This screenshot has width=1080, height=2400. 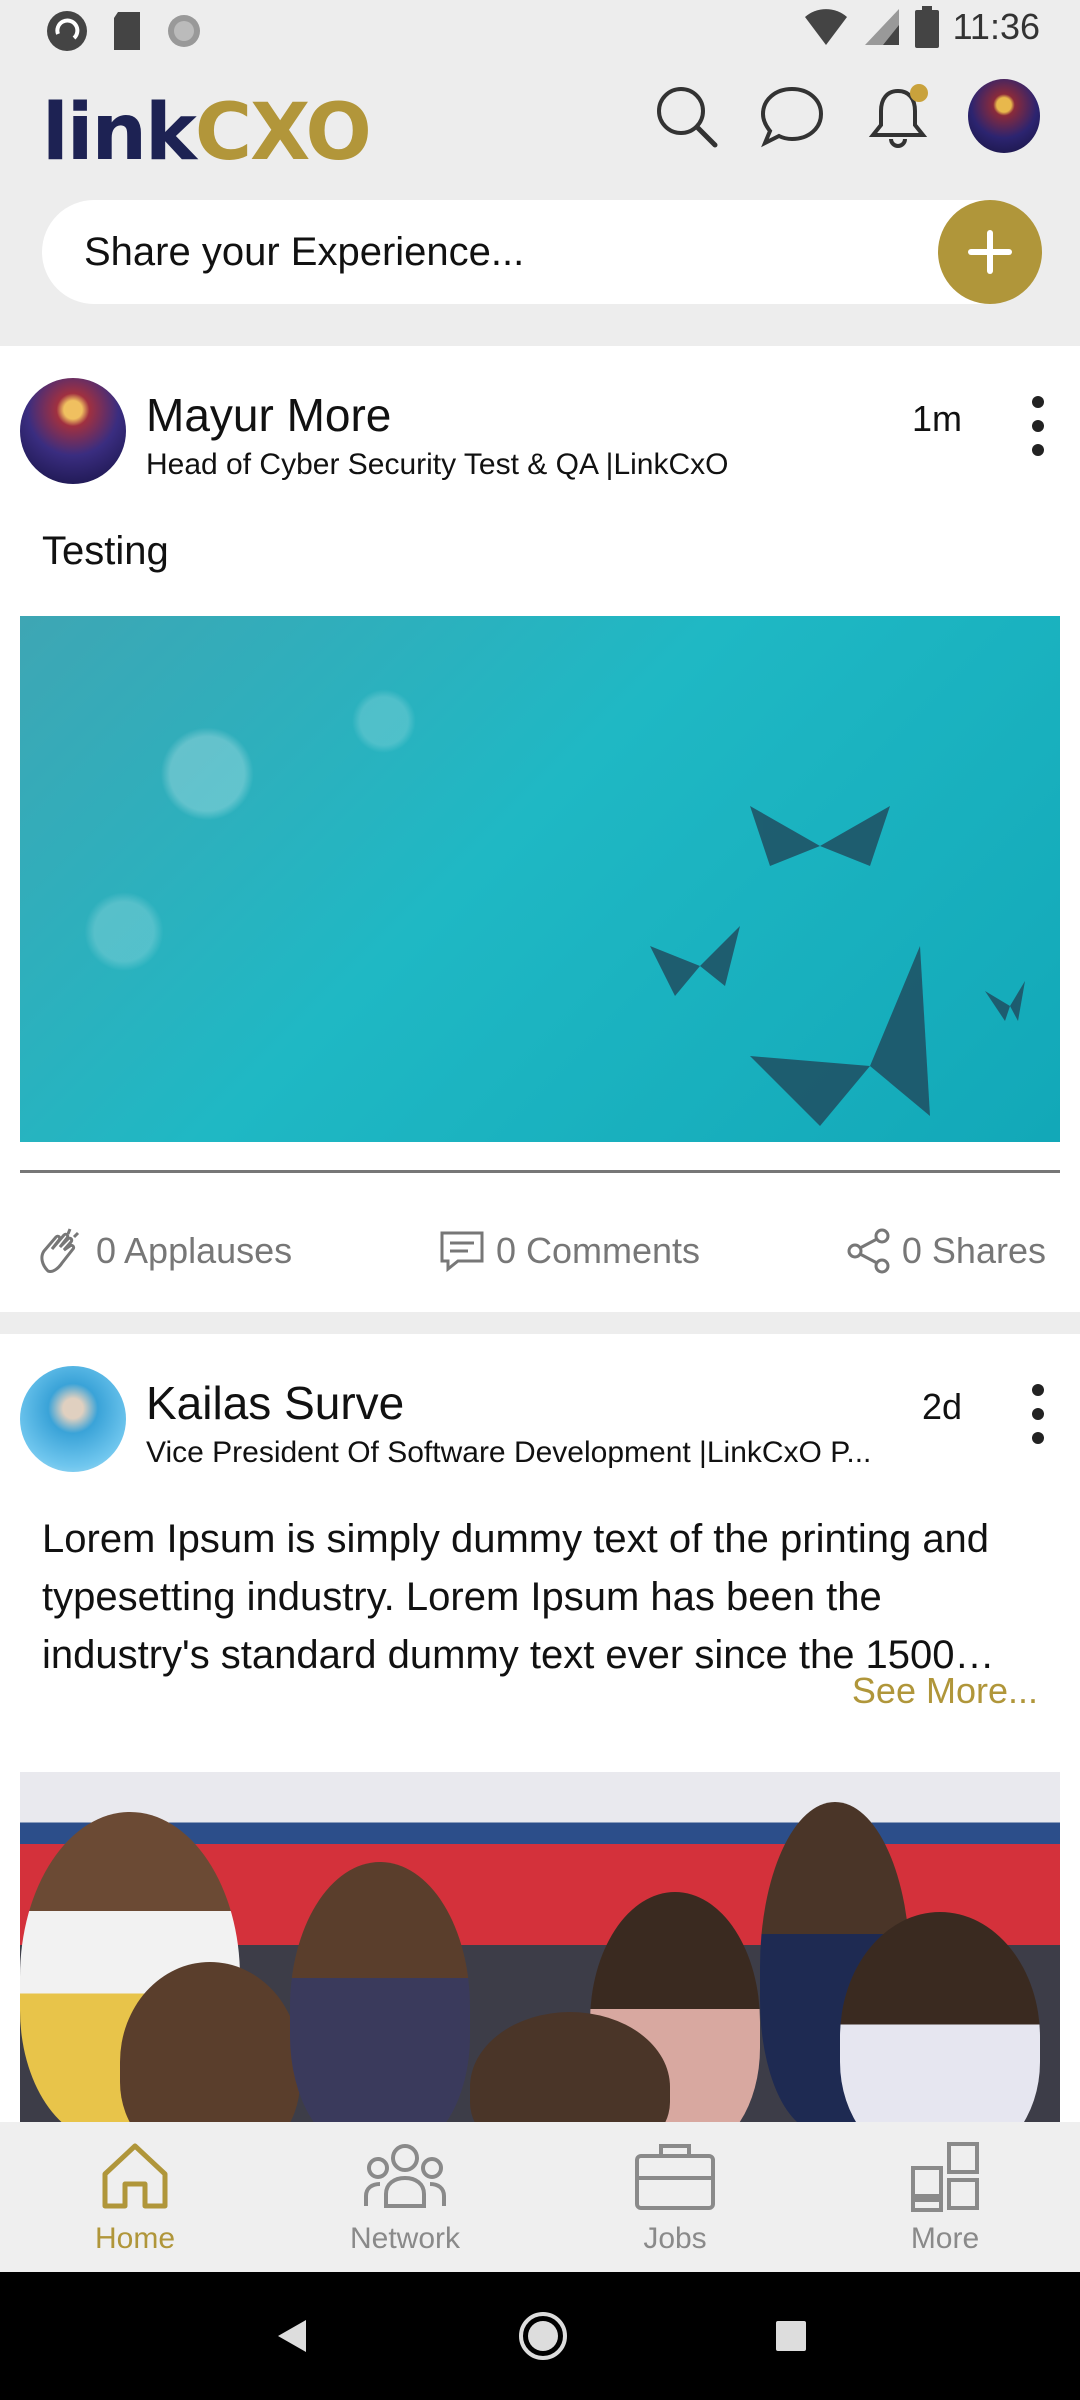 What do you see at coordinates (825, 27) in the screenshot?
I see `wifi-icon` at bounding box center [825, 27].